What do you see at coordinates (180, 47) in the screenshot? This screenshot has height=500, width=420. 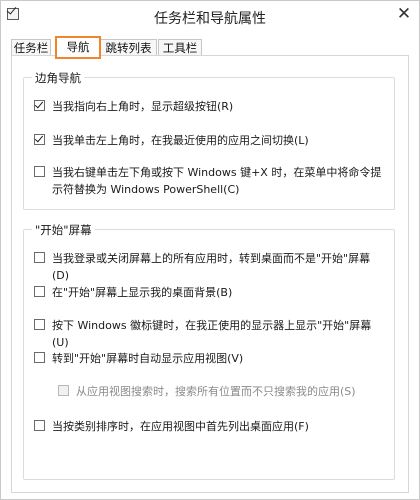 I see `tab-toolbars: 工具栏` at bounding box center [180, 47].